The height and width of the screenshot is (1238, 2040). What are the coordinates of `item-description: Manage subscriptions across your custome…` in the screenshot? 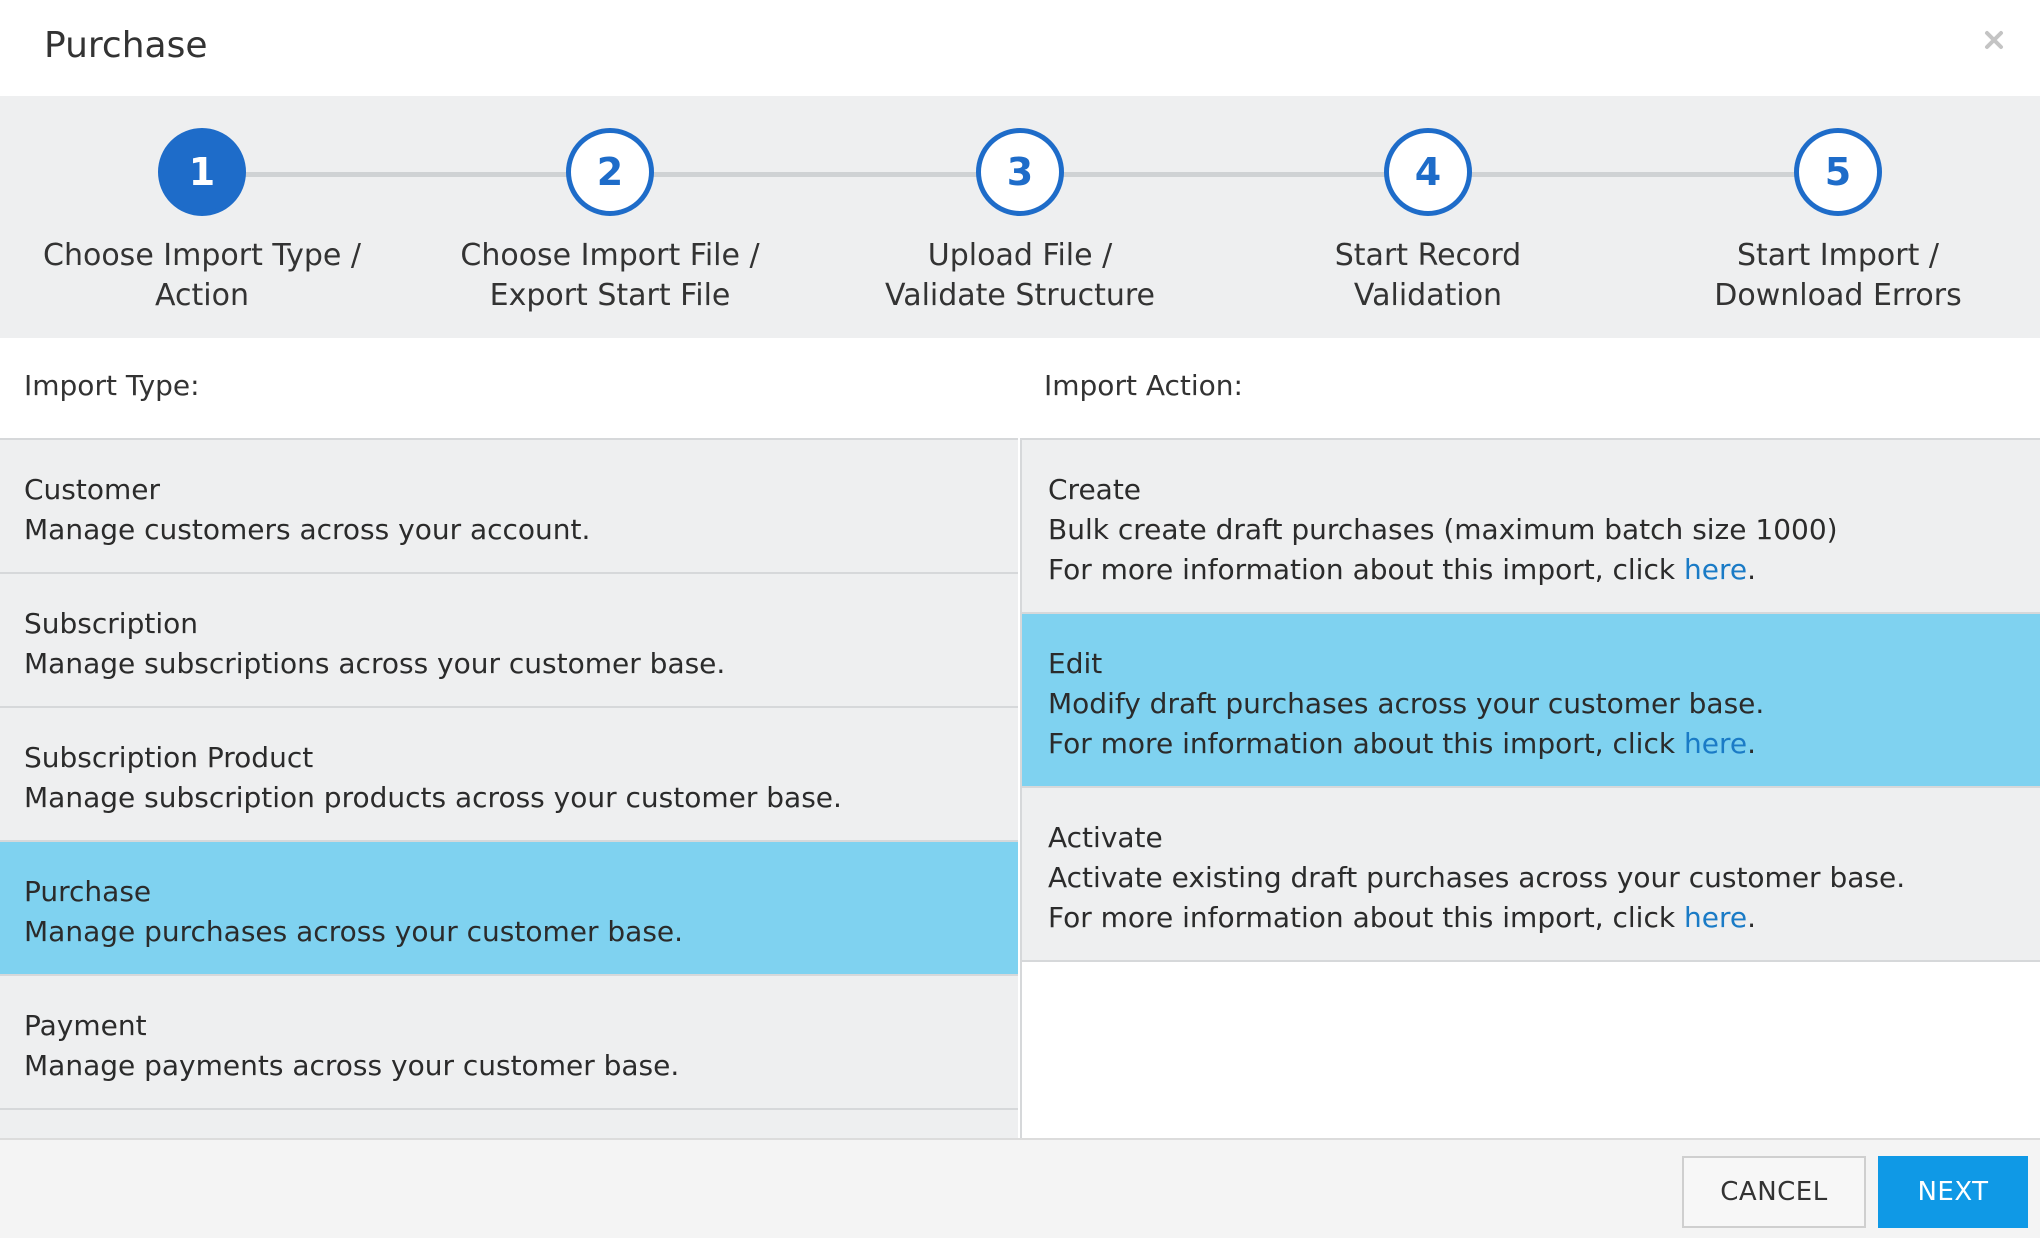 It's located at (375, 663).